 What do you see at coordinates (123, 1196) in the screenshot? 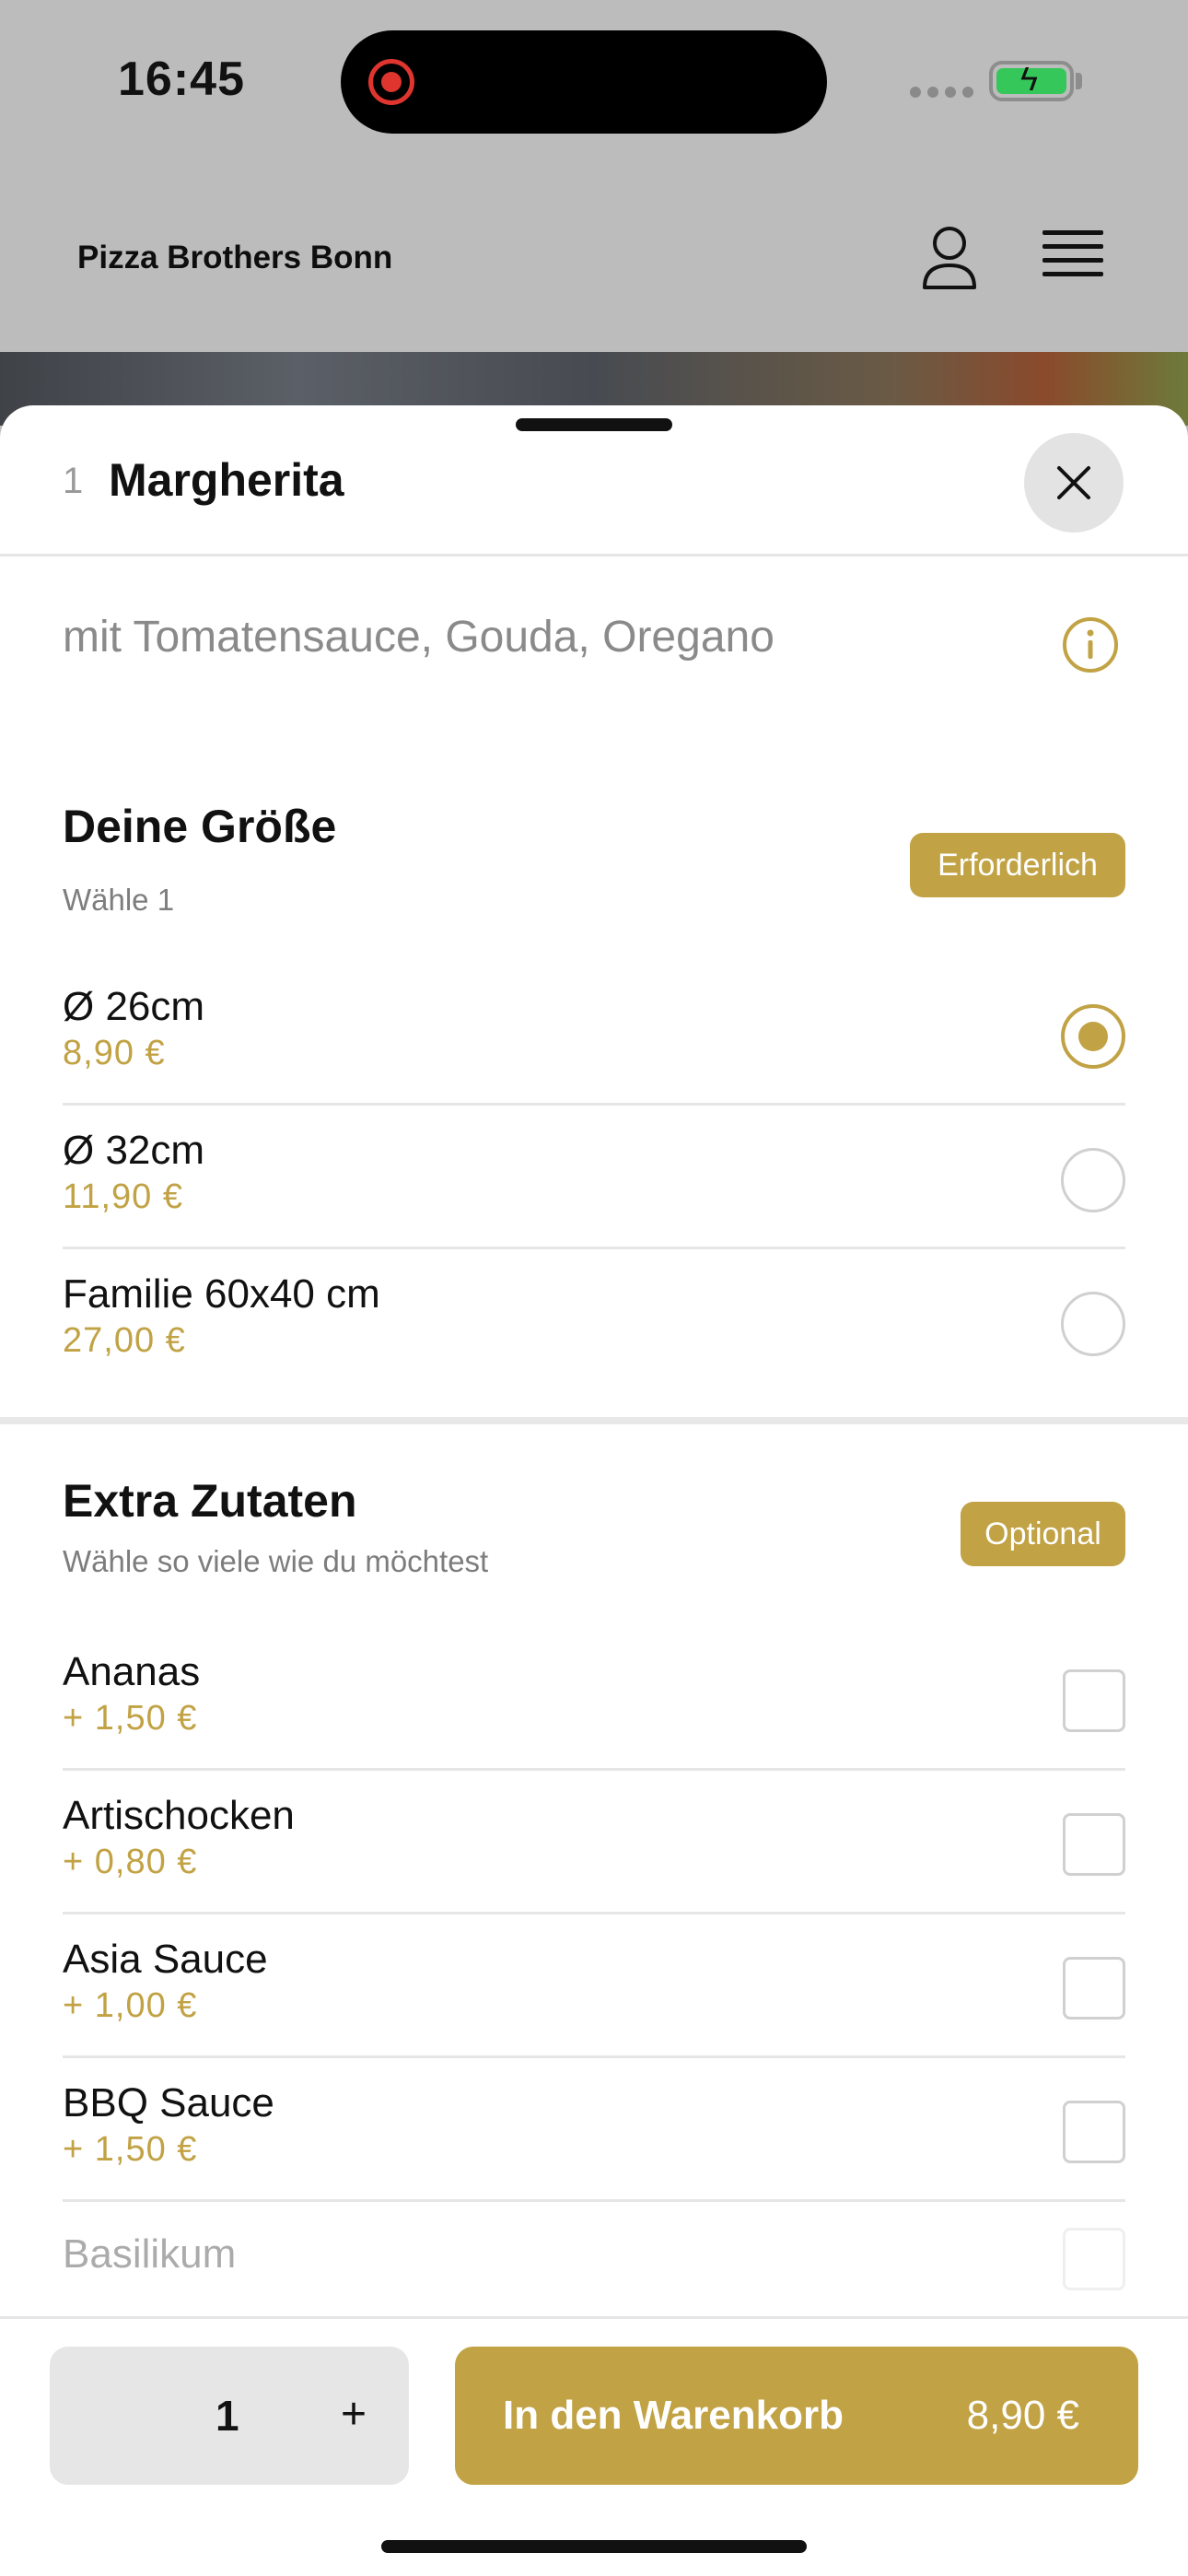
I see `option-price: 11,90 €` at bounding box center [123, 1196].